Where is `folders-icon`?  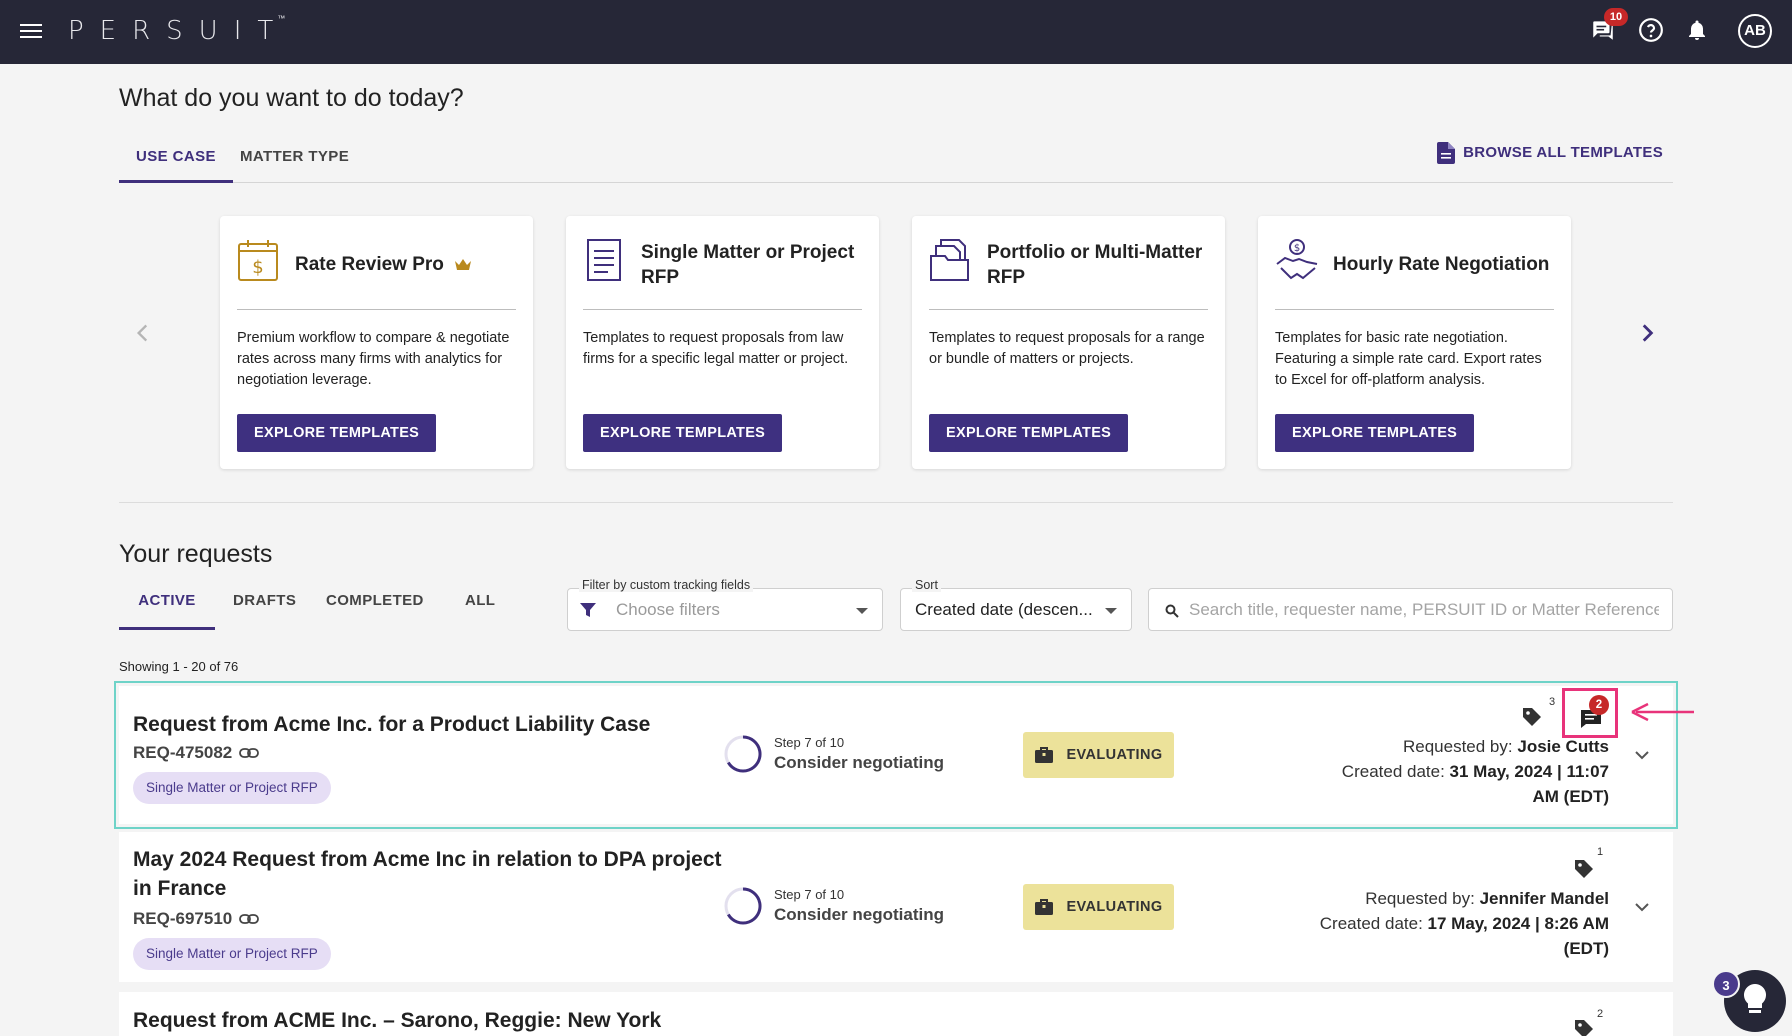 folders-icon is located at coordinates (949, 260).